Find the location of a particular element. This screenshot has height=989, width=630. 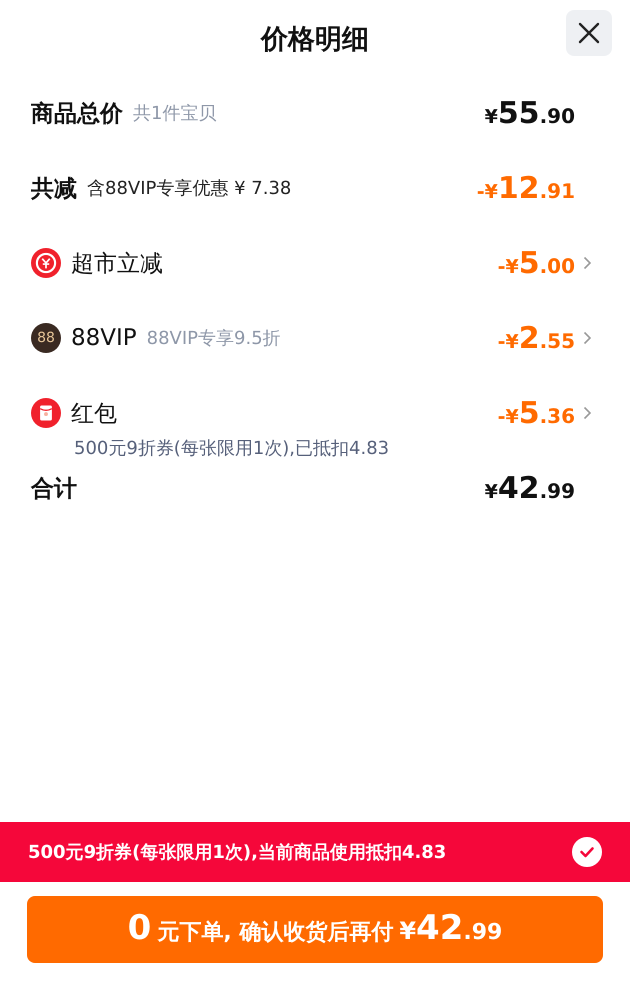

close-button is located at coordinates (589, 33).